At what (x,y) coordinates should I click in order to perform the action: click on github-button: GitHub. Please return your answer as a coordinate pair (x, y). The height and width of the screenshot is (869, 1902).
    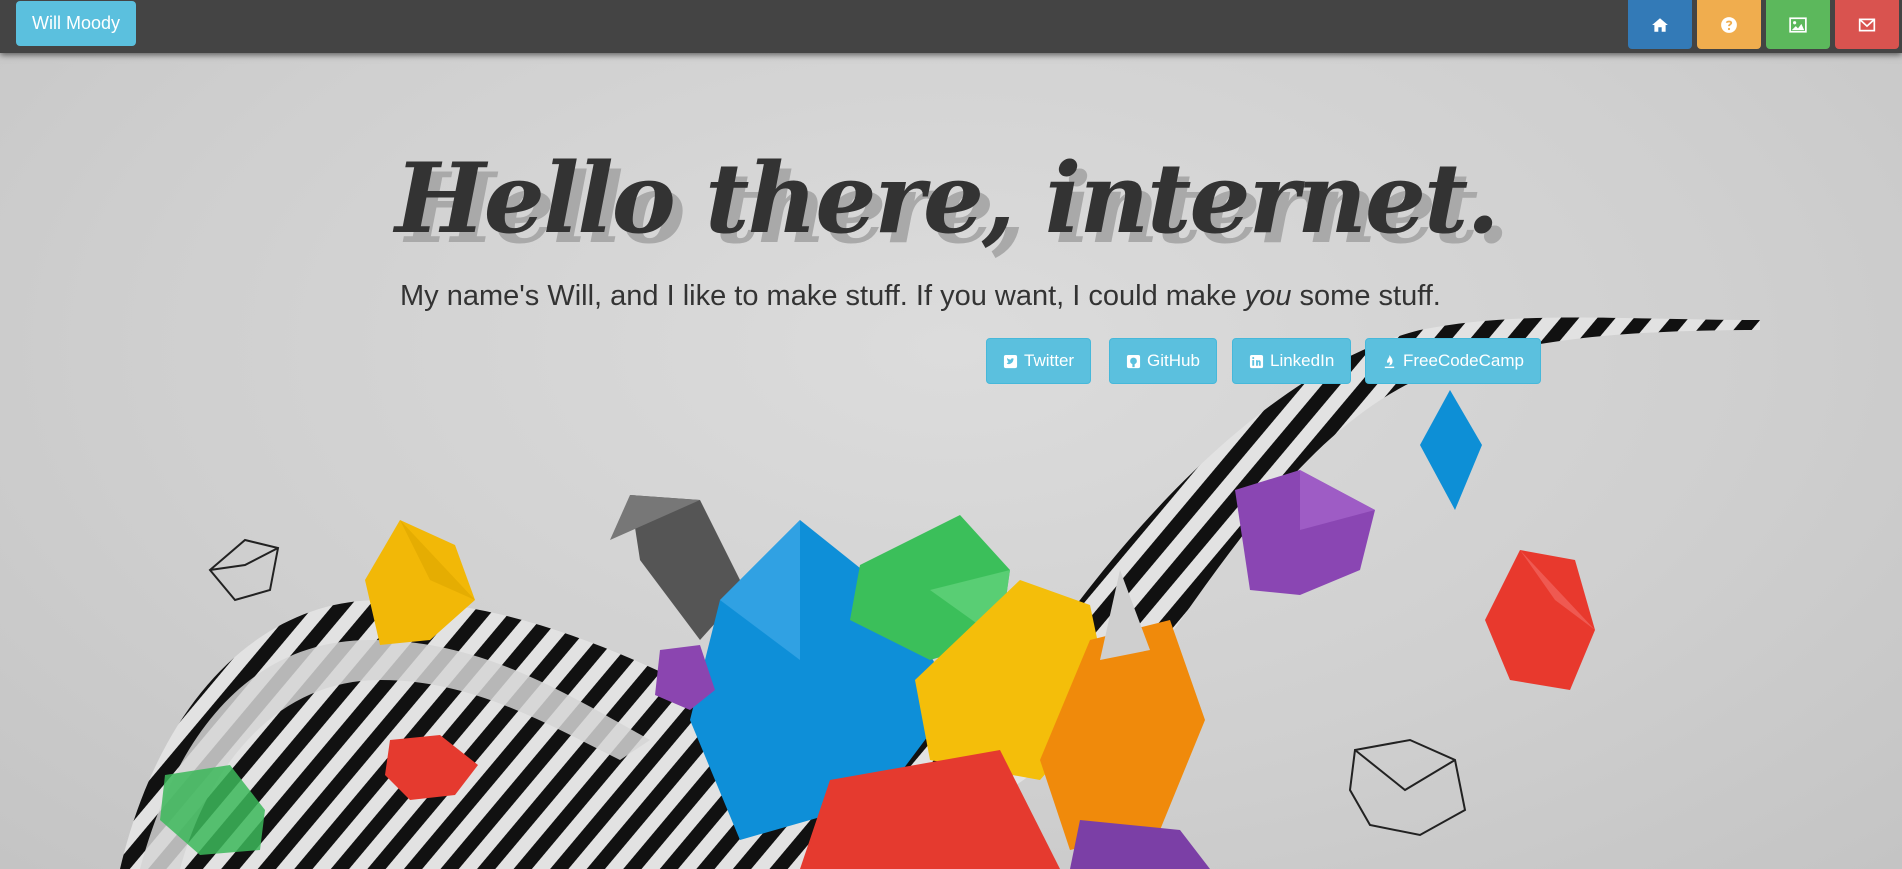
    Looking at the image, I should click on (1163, 361).